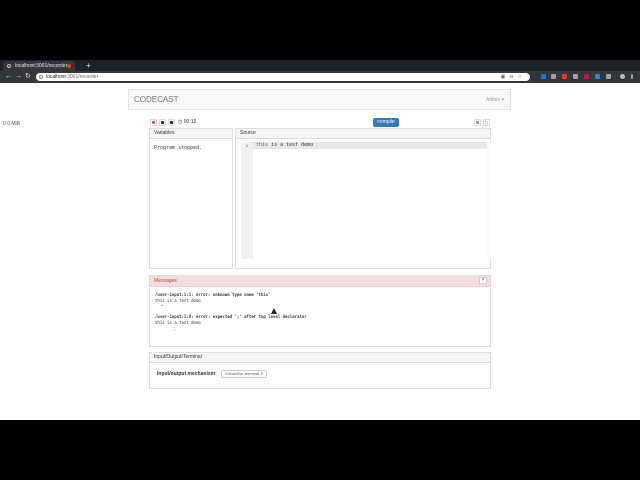  What do you see at coordinates (82, 77) in the screenshot?
I see `url-path: :3001/recorder` at bounding box center [82, 77].